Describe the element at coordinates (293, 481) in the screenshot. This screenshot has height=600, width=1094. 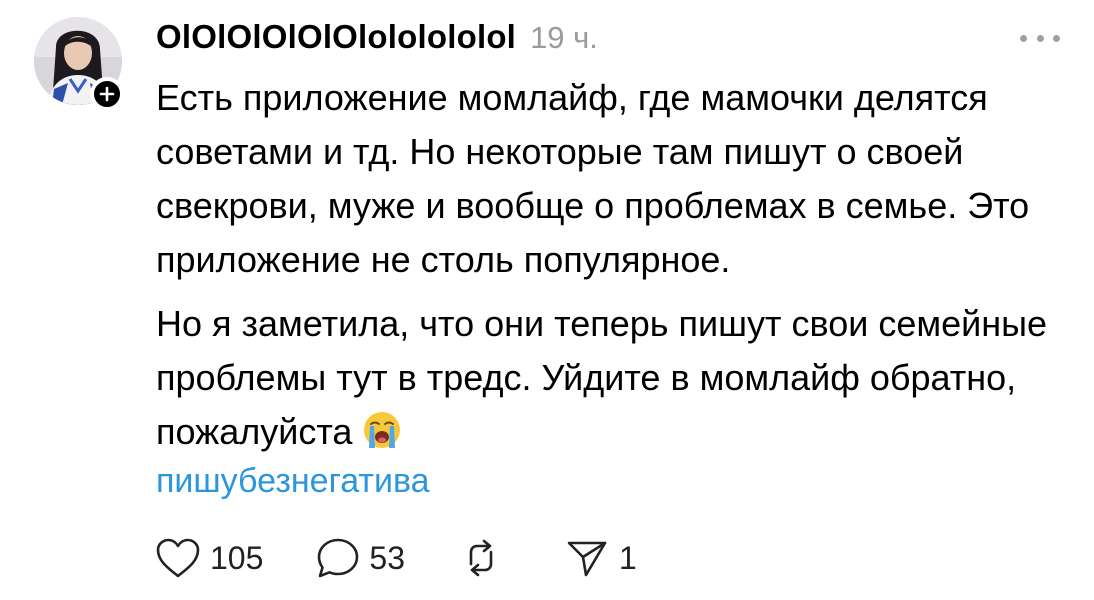
I see `hashtag-link: пишубезнегатива` at that location.